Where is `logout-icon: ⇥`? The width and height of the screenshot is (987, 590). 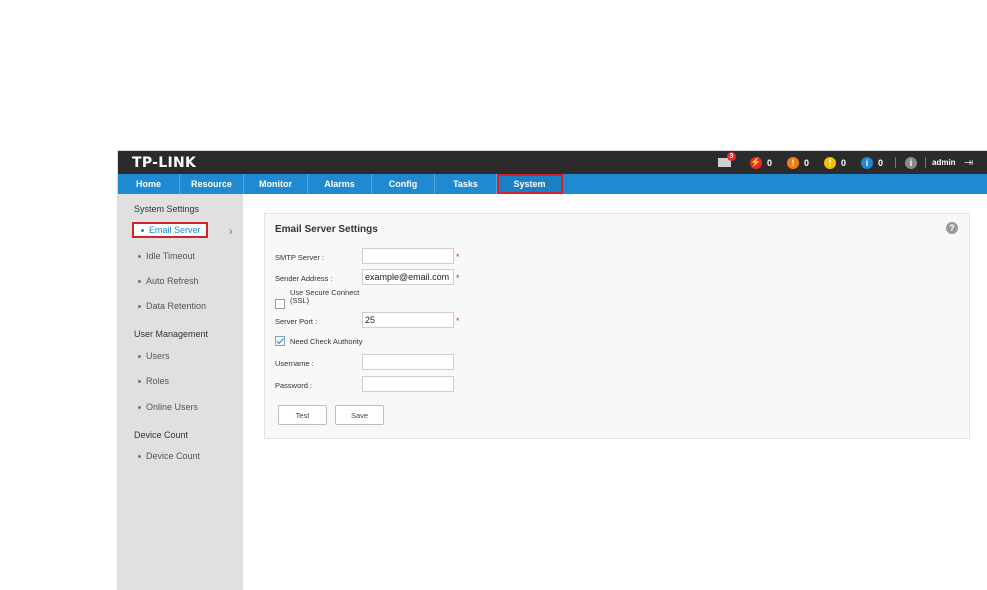 logout-icon: ⇥ is located at coordinates (968, 162).